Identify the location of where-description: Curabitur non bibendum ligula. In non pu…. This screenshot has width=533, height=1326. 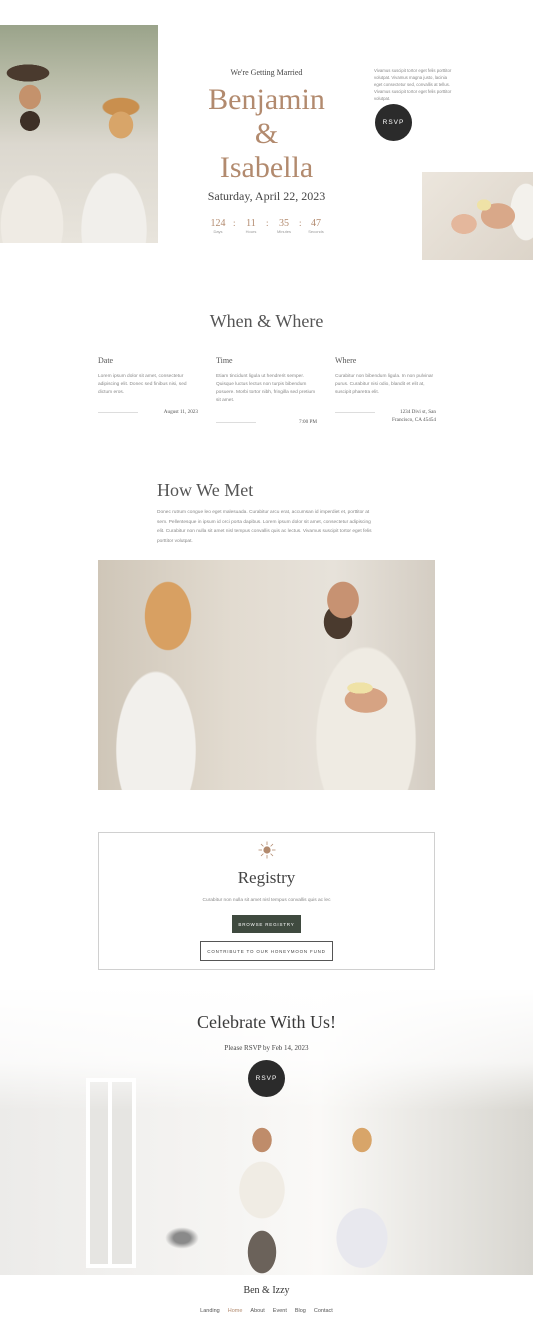
(384, 384).